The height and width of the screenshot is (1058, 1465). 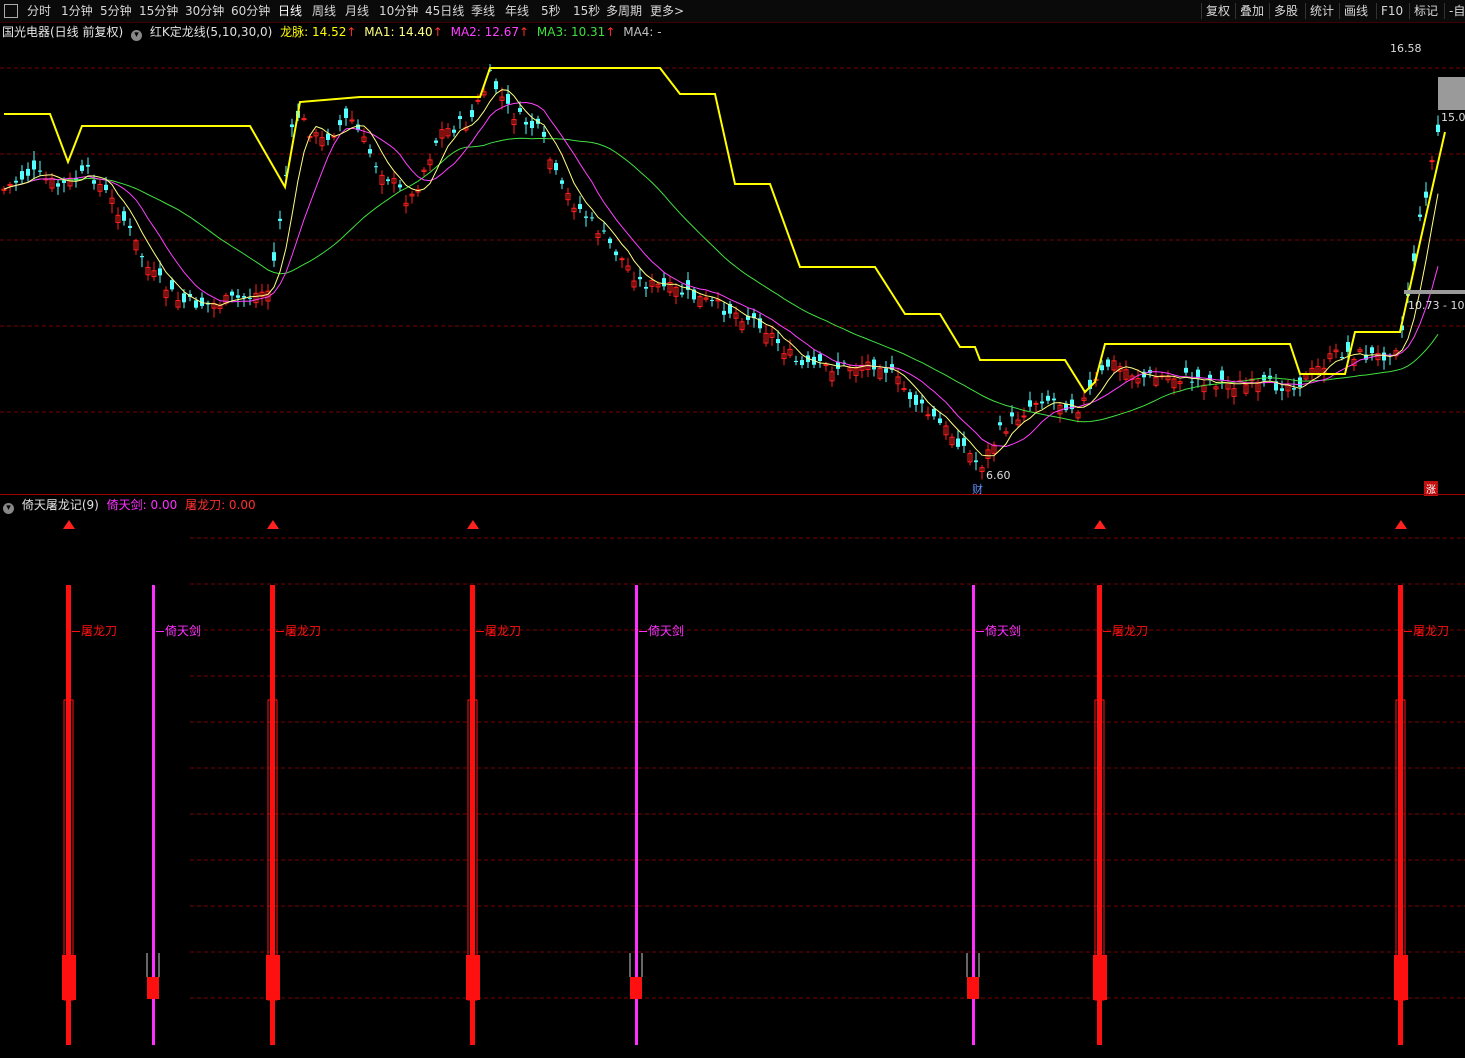 What do you see at coordinates (551, 11) in the screenshot?
I see `period-tab: 5秒` at bounding box center [551, 11].